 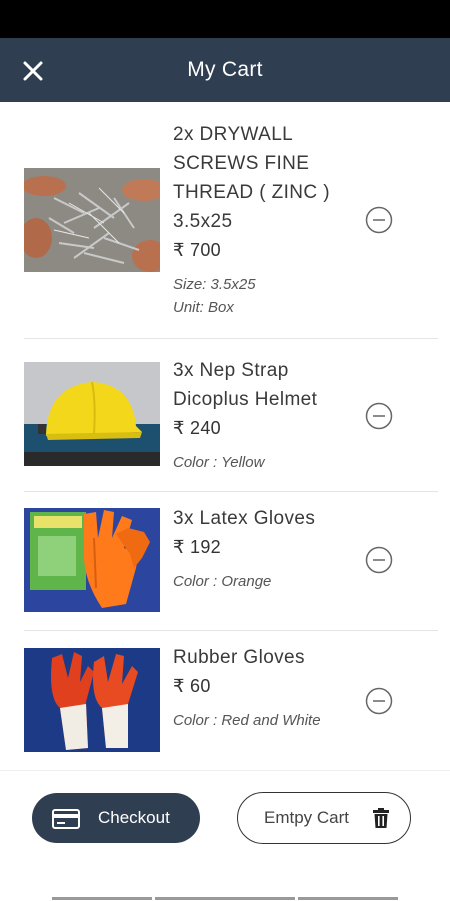 What do you see at coordinates (222, 581) in the screenshot?
I see `item-color: Color : Orange` at bounding box center [222, 581].